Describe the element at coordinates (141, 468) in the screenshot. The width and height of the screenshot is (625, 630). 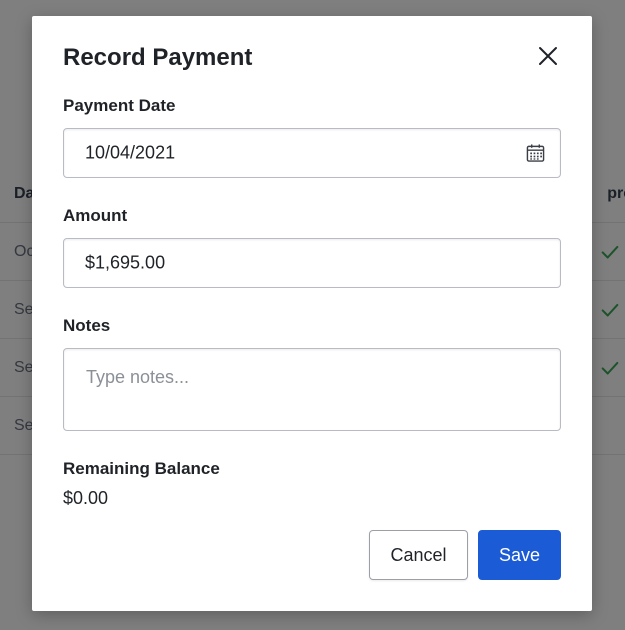
I see `remaining-balance-label: Remaining Balance` at that location.